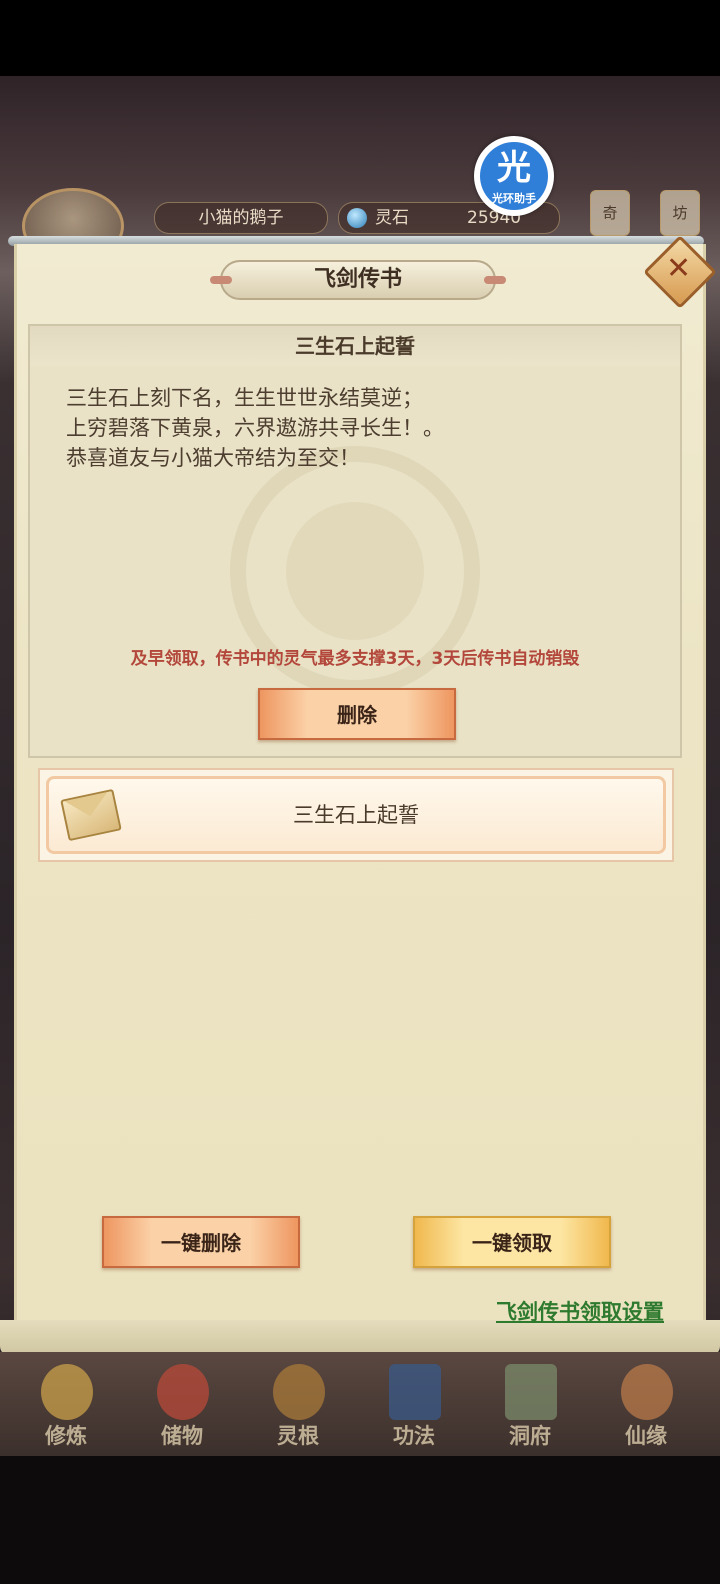  I want to click on bottom-area, so click(360, 1520).